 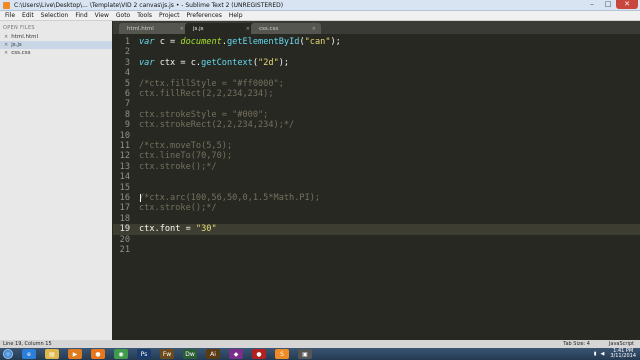 What do you see at coordinates (376, 94) in the screenshot?
I see `code-line: 6 ctx.fillRect(2,2,234,234);` at bounding box center [376, 94].